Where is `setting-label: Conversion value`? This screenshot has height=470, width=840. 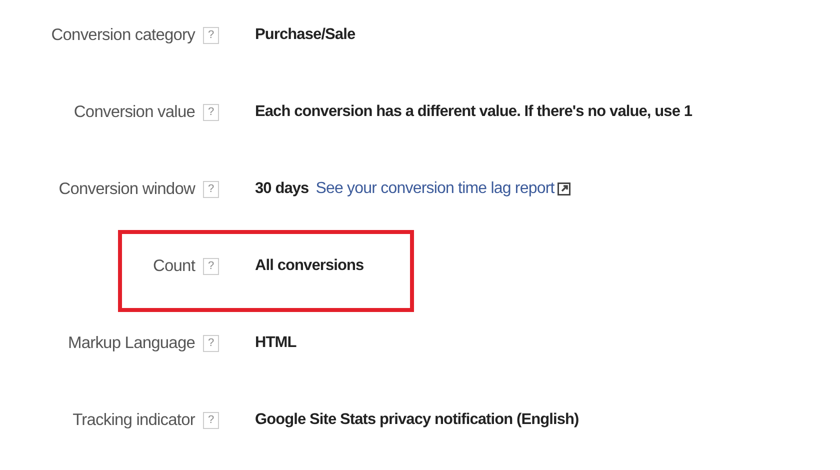
setting-label: Conversion value is located at coordinates (134, 112).